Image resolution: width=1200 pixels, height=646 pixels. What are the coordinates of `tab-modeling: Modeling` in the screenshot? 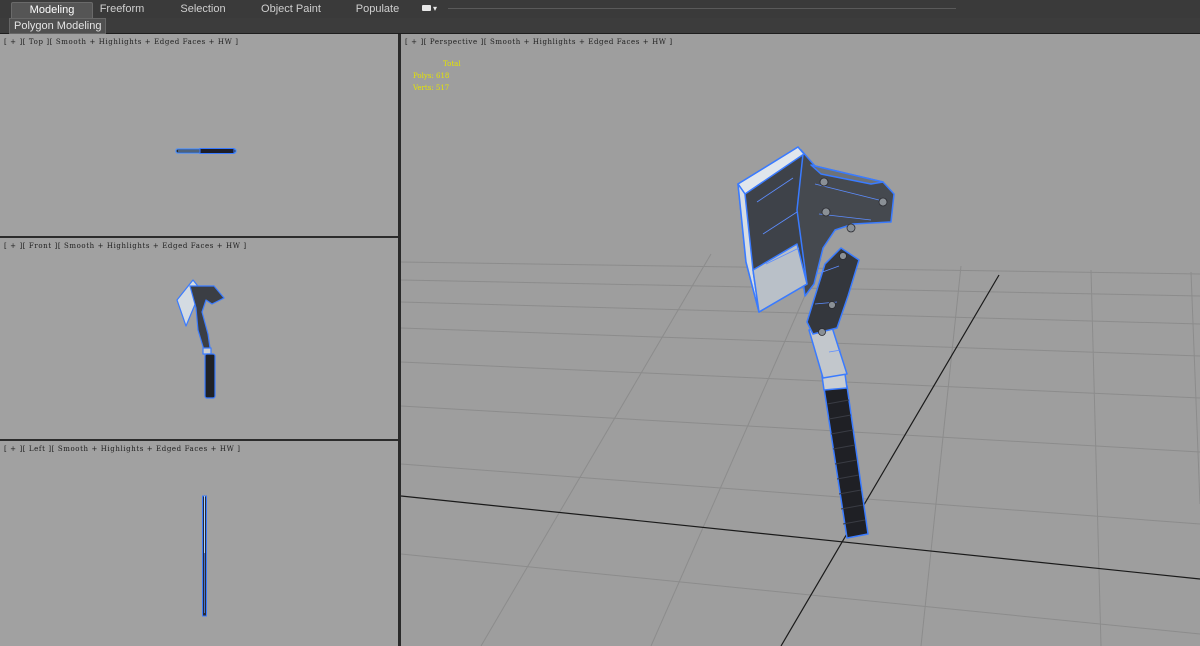 It's located at (52, 10).